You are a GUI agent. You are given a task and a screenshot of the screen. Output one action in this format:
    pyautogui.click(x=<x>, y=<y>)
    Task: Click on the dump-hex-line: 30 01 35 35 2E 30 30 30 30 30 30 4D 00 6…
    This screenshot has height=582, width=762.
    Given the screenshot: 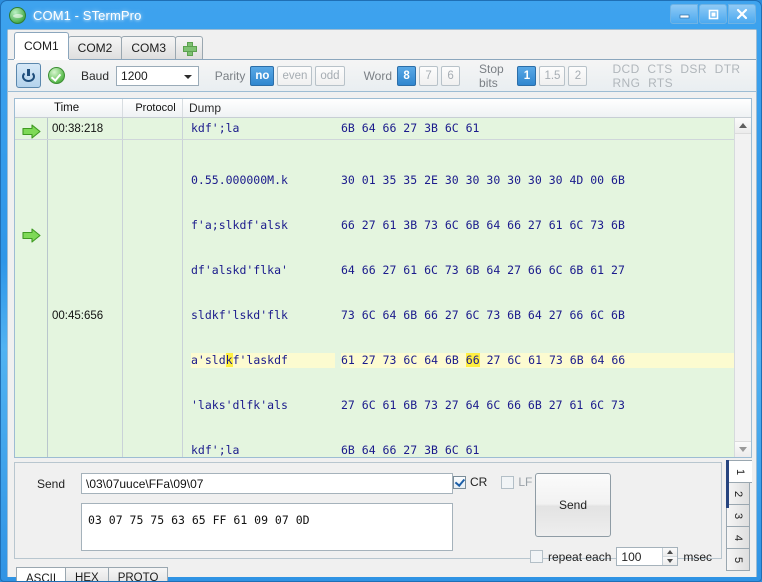 What is the action you would take?
    pyautogui.click(x=483, y=180)
    